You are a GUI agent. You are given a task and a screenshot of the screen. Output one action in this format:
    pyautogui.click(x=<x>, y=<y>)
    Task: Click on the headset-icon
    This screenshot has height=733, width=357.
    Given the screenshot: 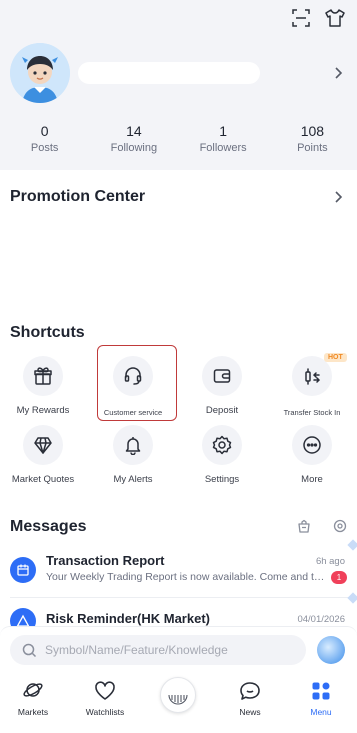 What is the action you would take?
    pyautogui.click(x=133, y=376)
    